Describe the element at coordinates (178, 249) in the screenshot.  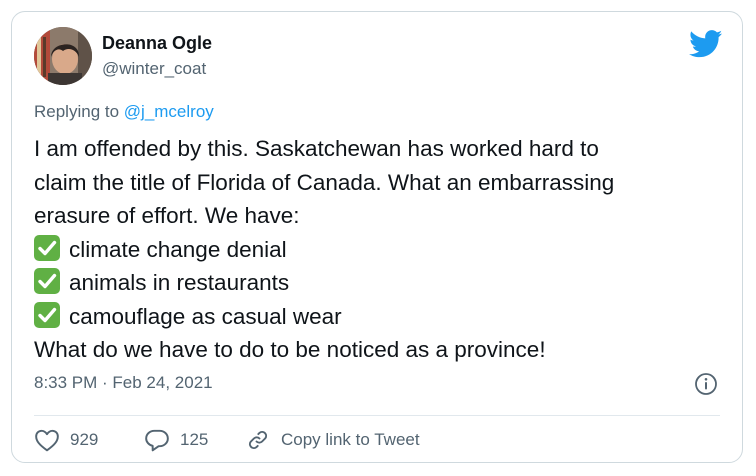
I see `checklist-item-label: climate change denial` at that location.